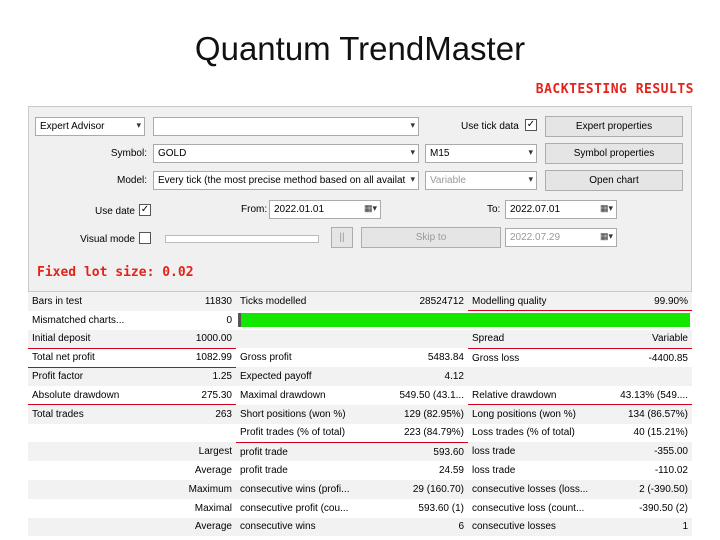 This screenshot has width=720, height=540. Describe the element at coordinates (642, 508) in the screenshot. I see `maximal-consecutive-loss-value: -390.50 (2)` at that location.